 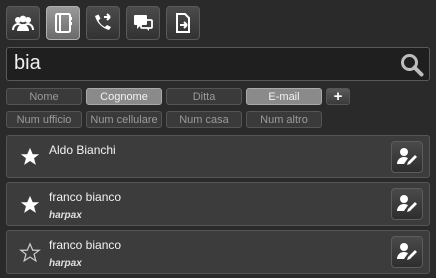 I want to click on chat-icon, so click(x=143, y=23).